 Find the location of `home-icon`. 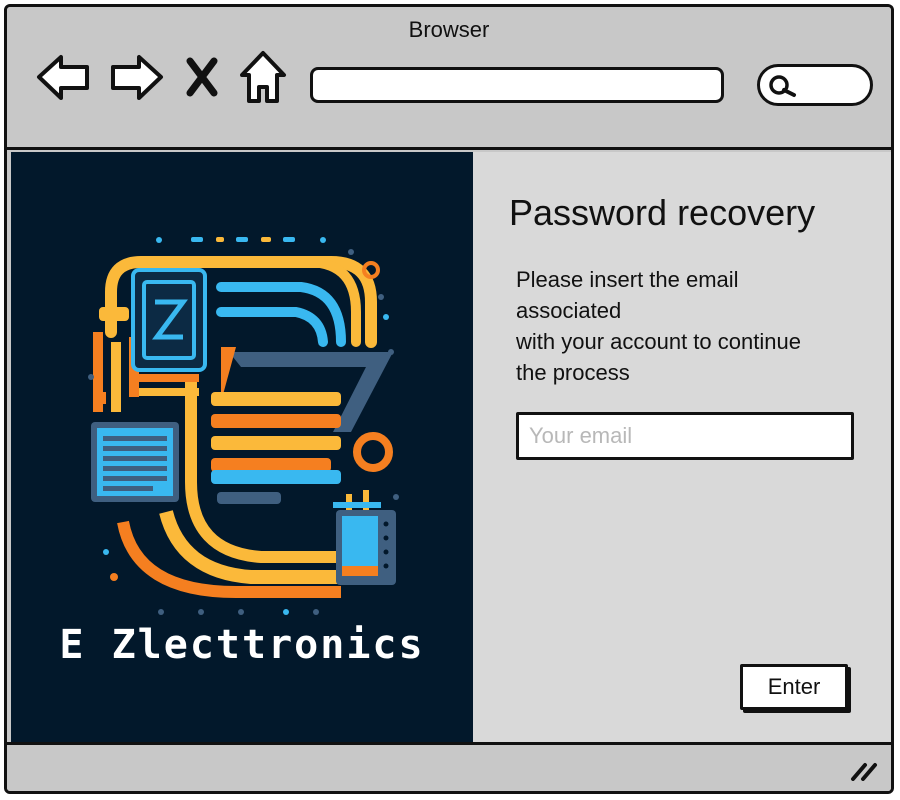

home-icon is located at coordinates (263, 77).